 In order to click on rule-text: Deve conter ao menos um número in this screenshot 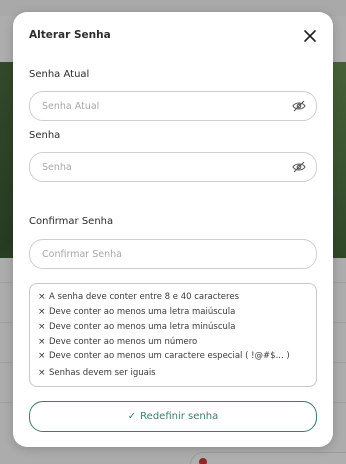, I will do `click(123, 342)`.